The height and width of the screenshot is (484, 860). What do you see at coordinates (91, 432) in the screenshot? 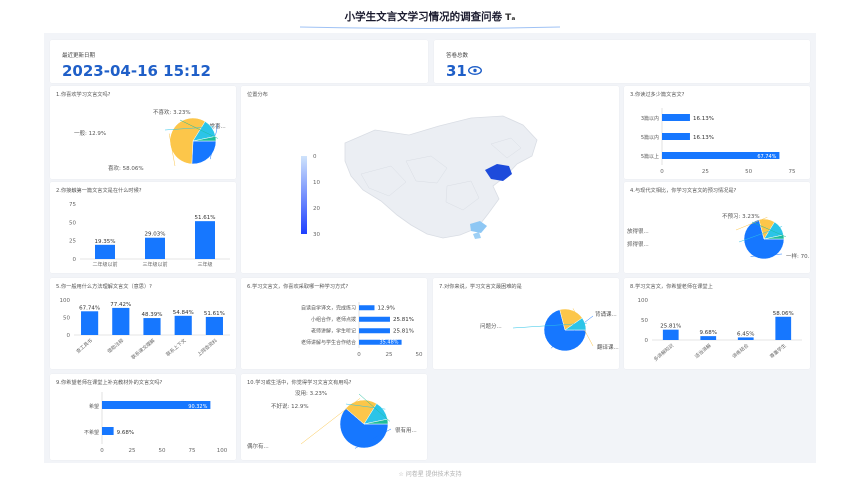
I see `y-tick-label: 不希望` at bounding box center [91, 432].